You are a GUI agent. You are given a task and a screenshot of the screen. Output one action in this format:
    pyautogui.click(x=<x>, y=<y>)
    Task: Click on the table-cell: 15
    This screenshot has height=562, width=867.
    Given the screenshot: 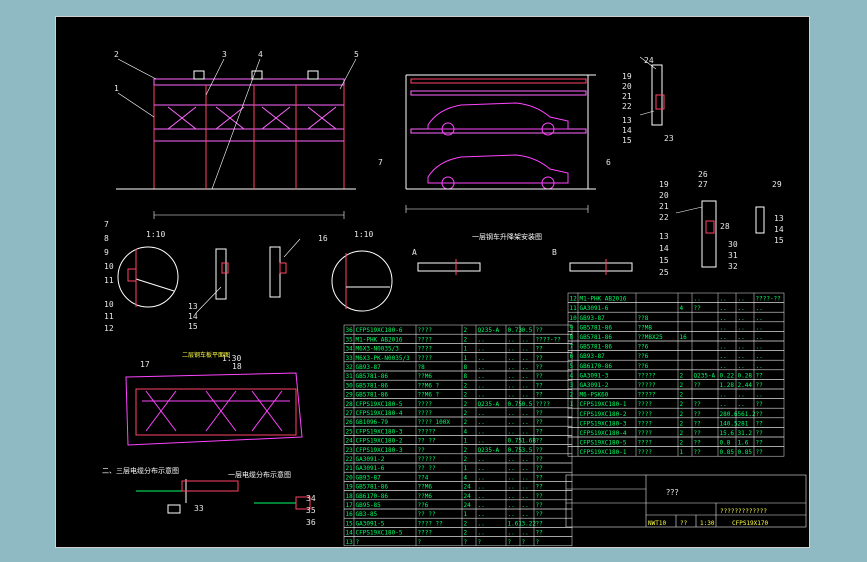 What is the action you would take?
    pyautogui.click(x=350, y=523)
    